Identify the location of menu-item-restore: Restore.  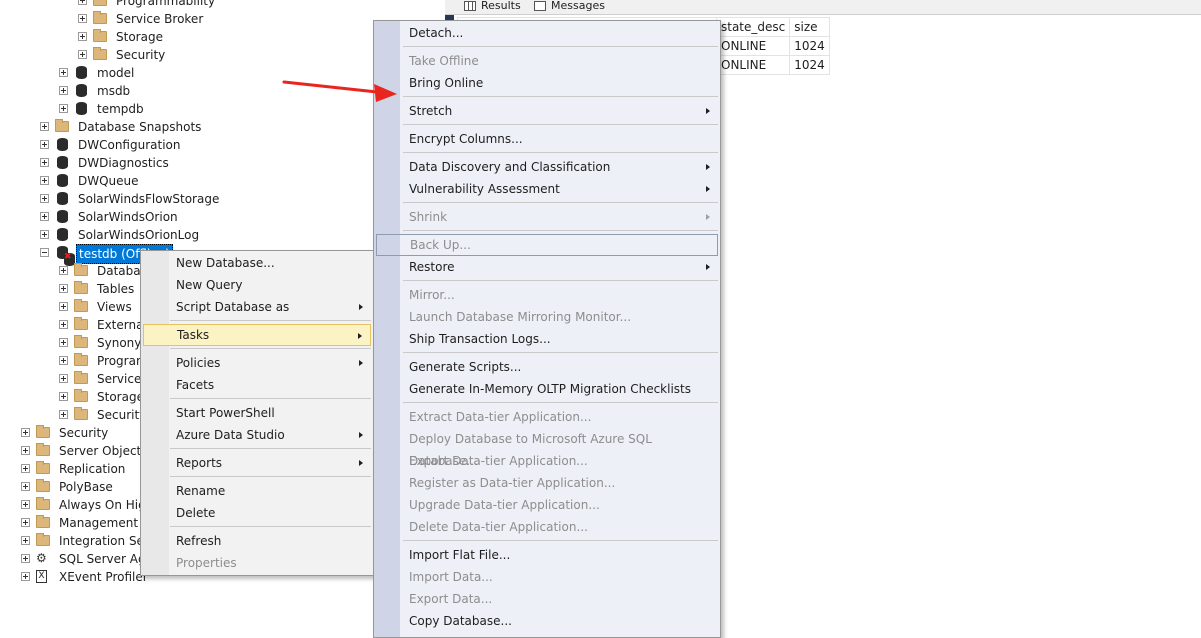
(547, 267).